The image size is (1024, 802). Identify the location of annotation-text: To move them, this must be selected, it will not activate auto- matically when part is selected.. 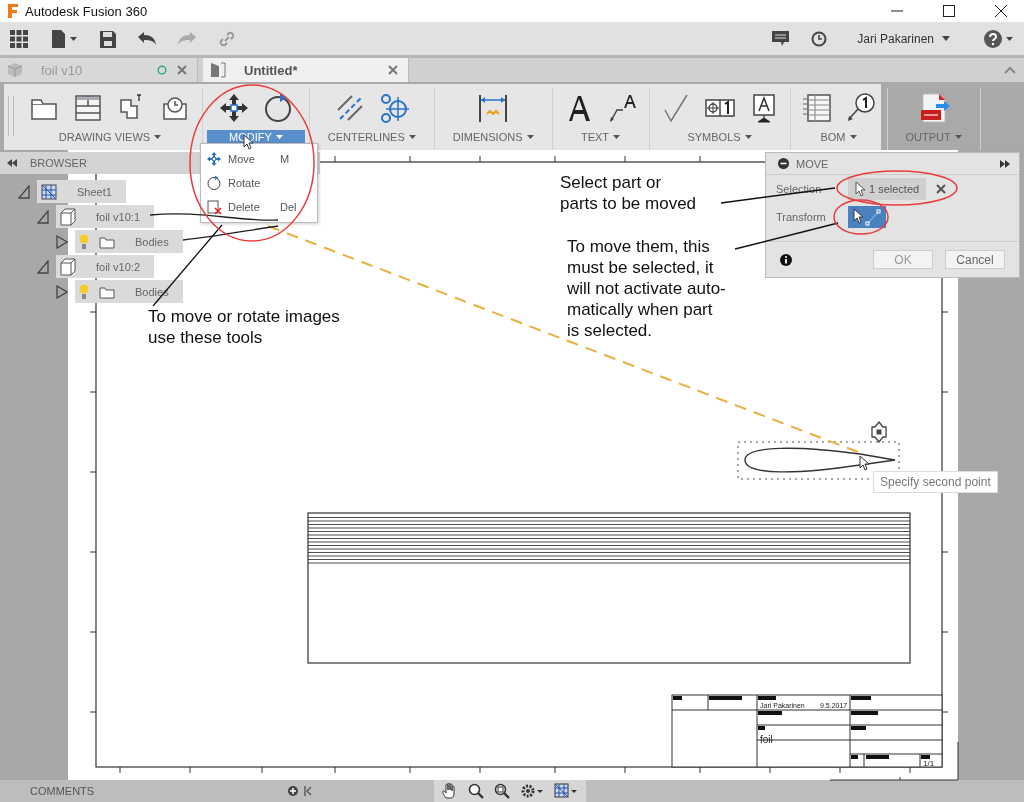
(646, 288).